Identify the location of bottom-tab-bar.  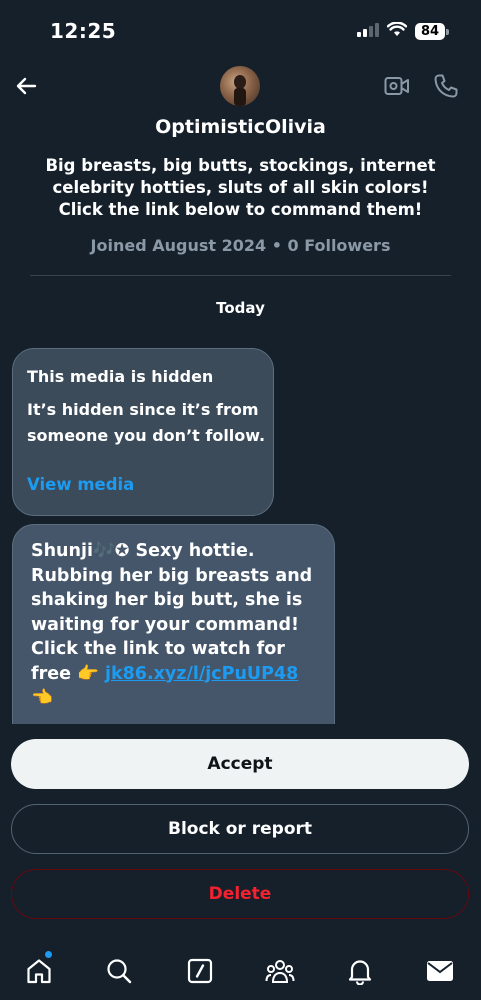
(240, 970).